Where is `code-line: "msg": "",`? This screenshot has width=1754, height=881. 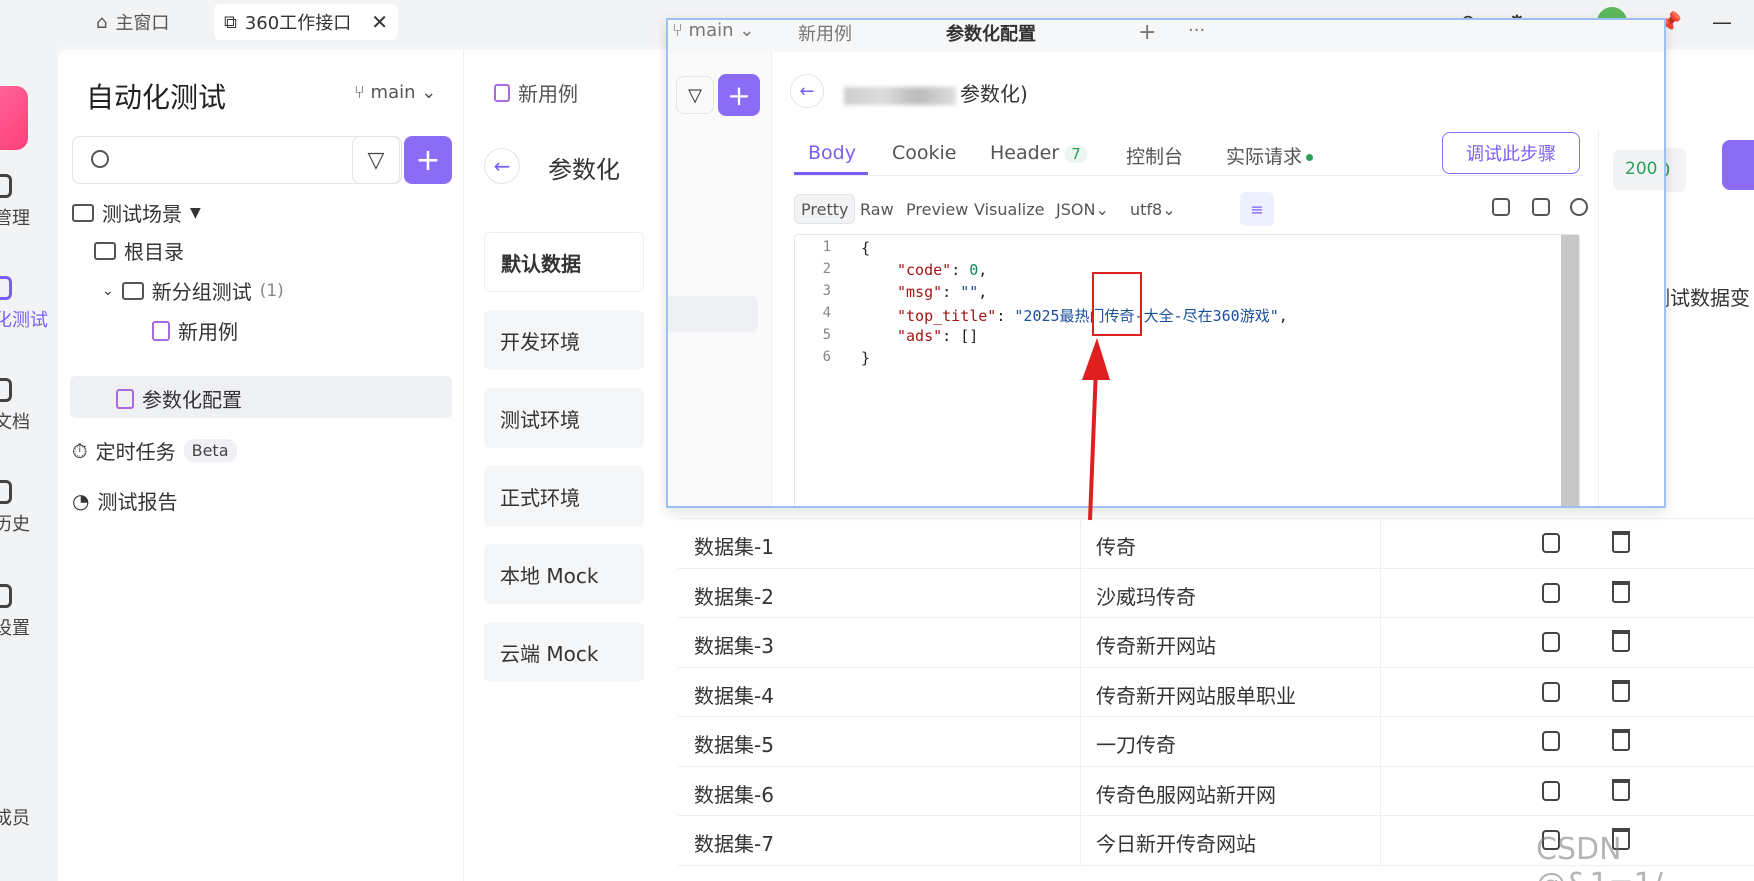 code-line: "msg": "", is located at coordinates (942, 292).